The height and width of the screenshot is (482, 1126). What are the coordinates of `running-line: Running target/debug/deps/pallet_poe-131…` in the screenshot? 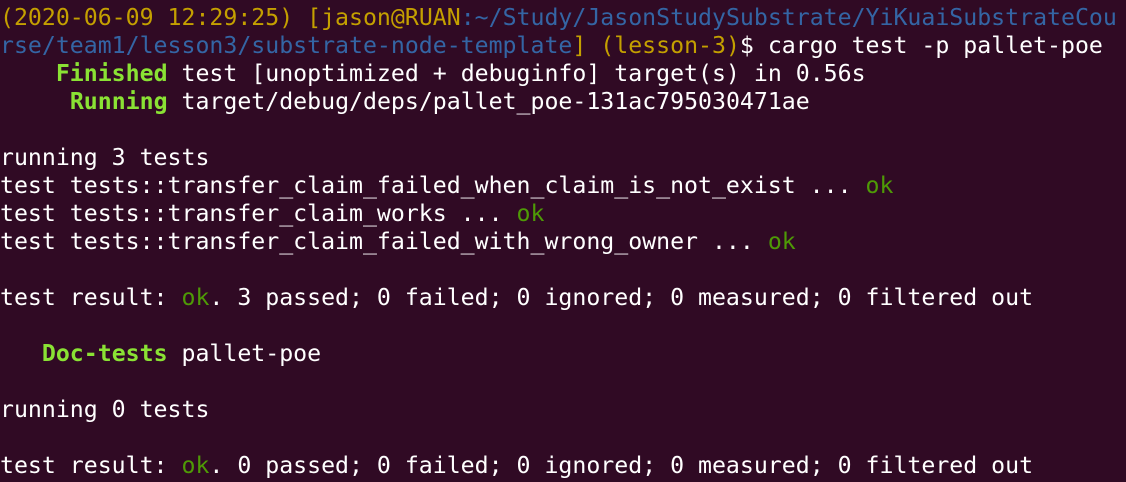 It's located at (405, 102).